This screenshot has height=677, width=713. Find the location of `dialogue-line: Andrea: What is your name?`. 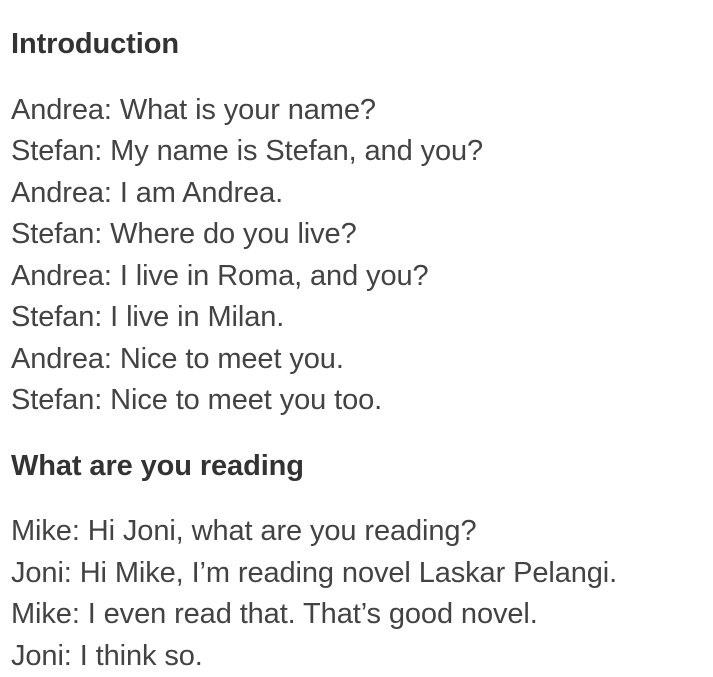

dialogue-line: Andrea: What is your name? is located at coordinates (193, 109).